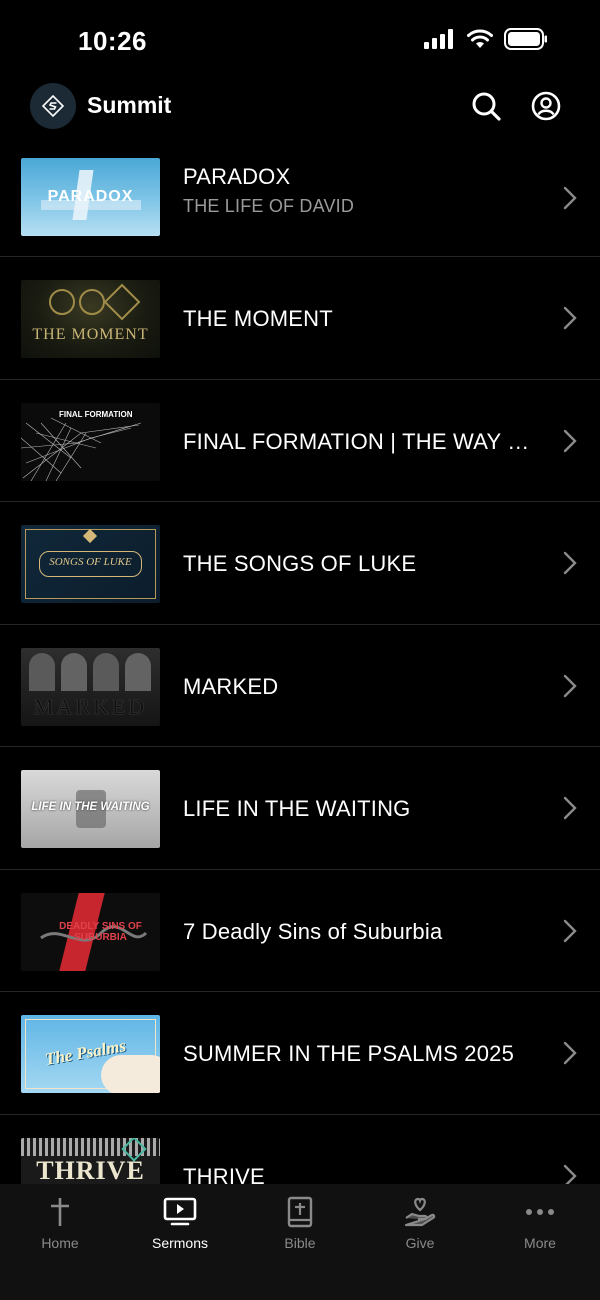  I want to click on tab-label: Bible, so click(300, 1243).